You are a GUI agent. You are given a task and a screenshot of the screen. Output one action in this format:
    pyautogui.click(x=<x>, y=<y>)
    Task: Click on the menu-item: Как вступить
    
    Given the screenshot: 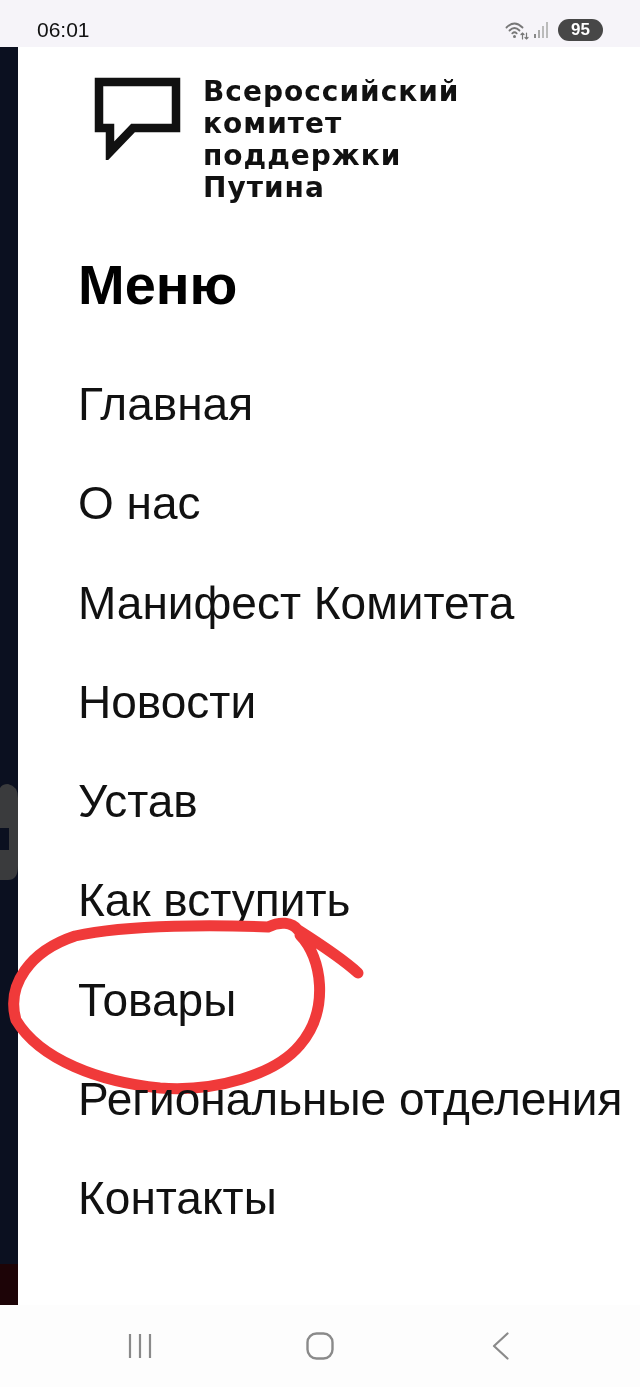 What is the action you would take?
    pyautogui.click(x=214, y=900)
    